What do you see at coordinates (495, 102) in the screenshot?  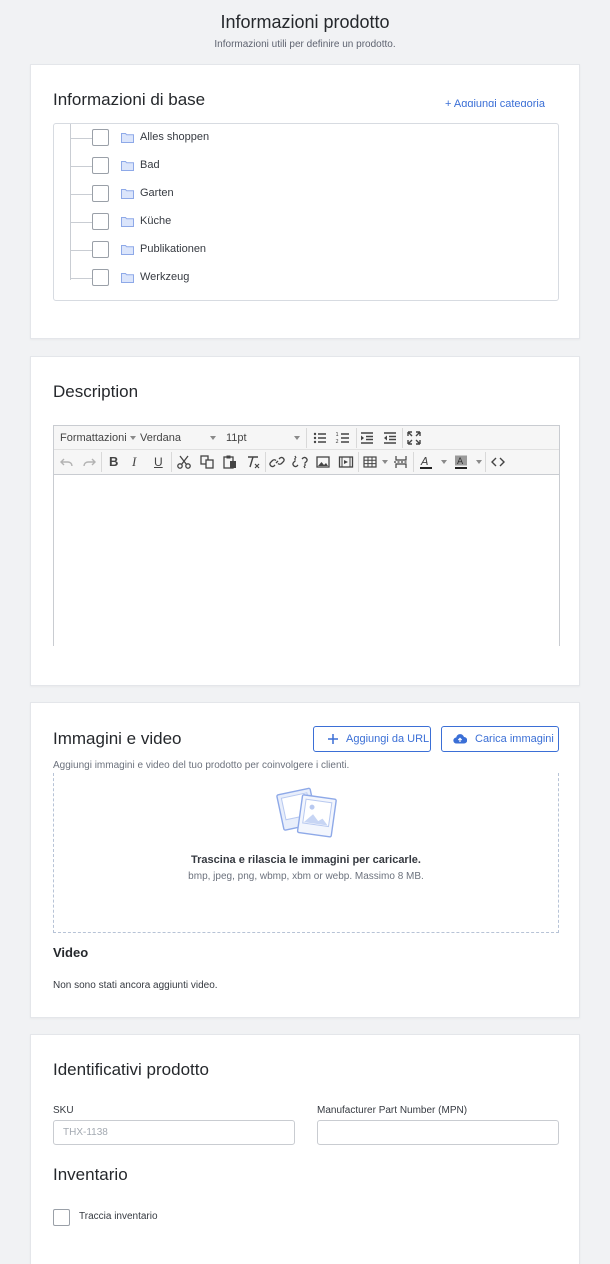 I see `add-category-link: + Aggiungi categoria` at bounding box center [495, 102].